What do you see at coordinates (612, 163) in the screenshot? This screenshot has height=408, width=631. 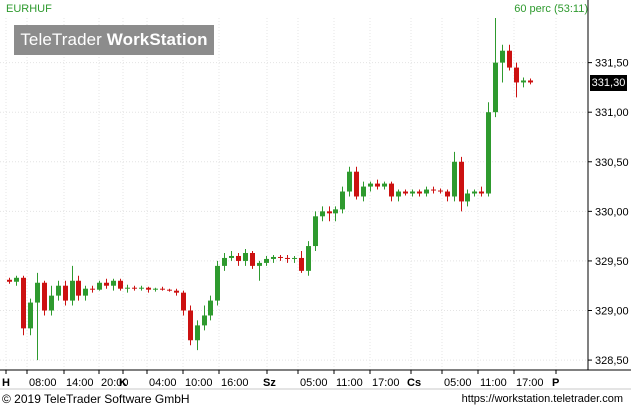 I see `y-tick-label: 330,50` at bounding box center [612, 163].